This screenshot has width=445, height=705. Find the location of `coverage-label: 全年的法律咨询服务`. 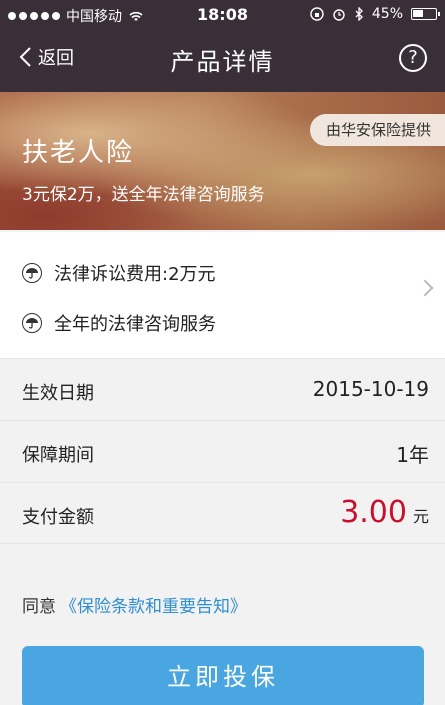

coverage-label: 全年的法律咨询服务 is located at coordinates (135, 324).